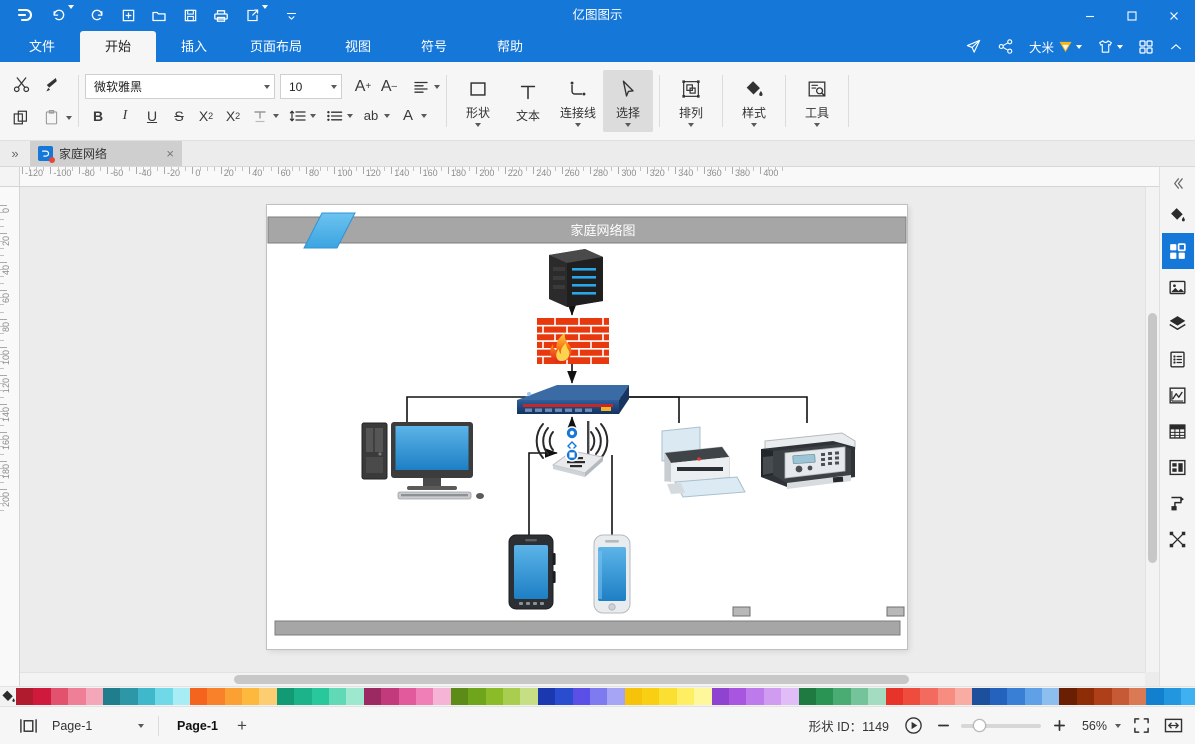  Describe the element at coordinates (973, 47) in the screenshot. I see `send-feedback-icon` at that location.